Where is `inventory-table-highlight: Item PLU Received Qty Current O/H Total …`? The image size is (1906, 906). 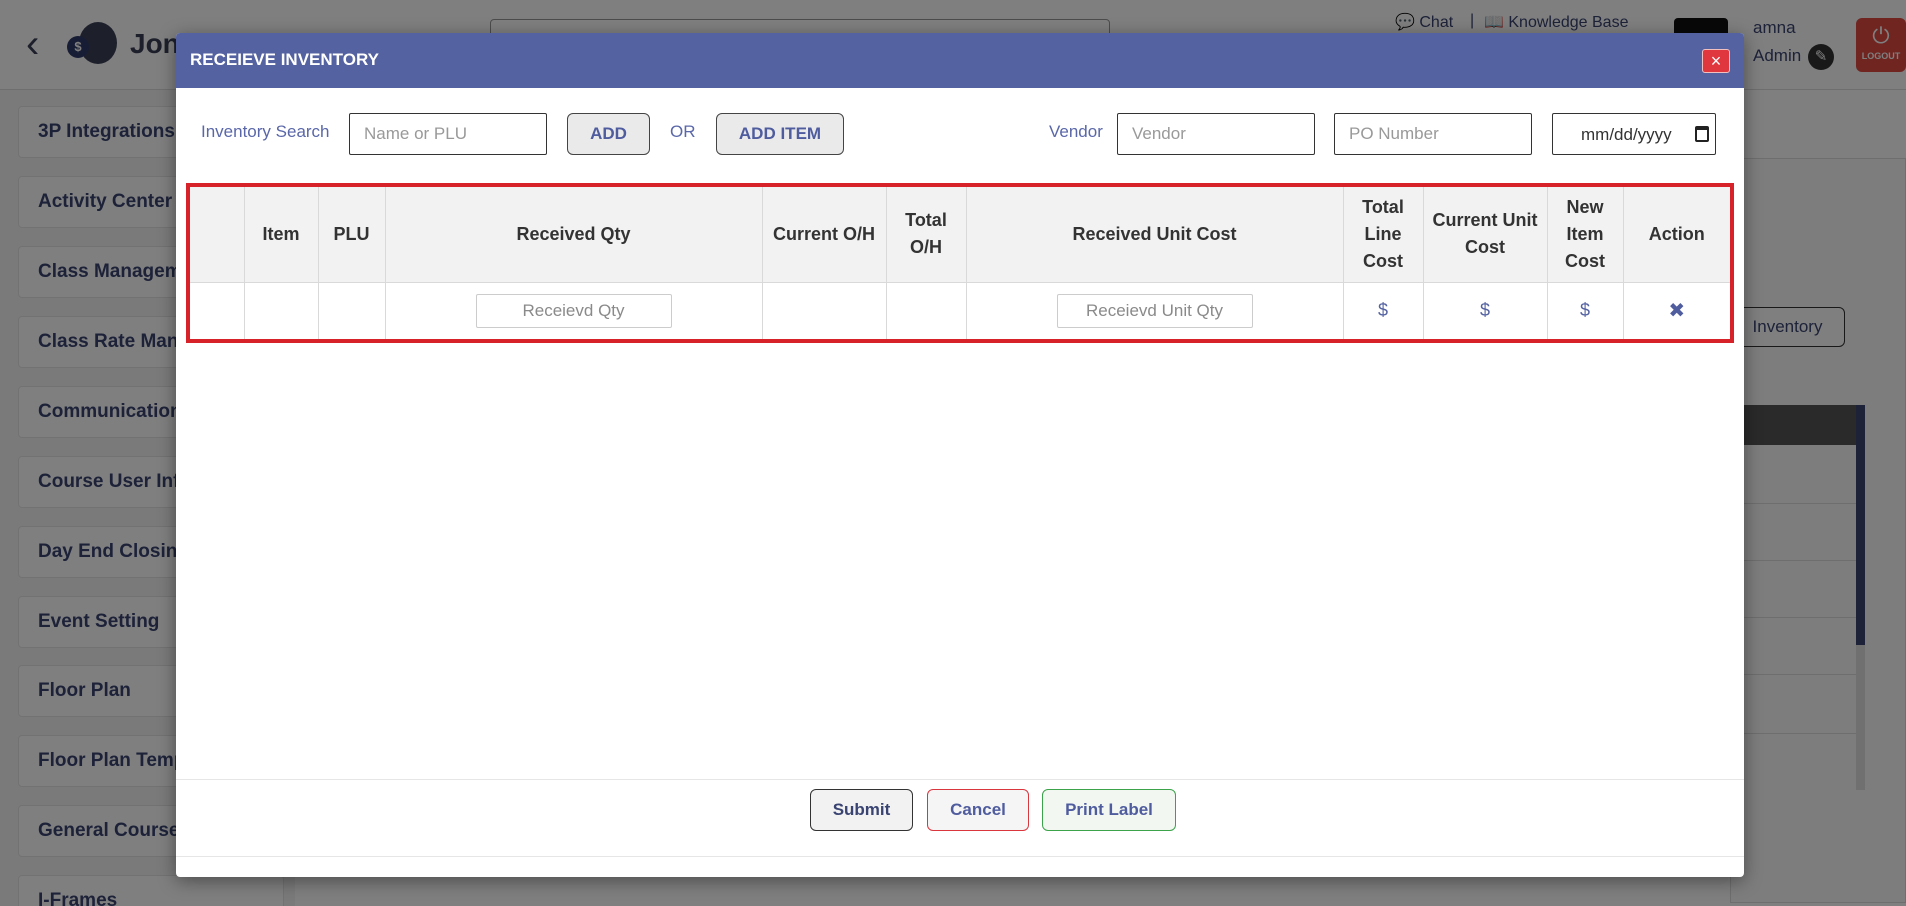
inventory-table-highlight: Item PLU Received Qty Current O/H Total … is located at coordinates (960, 263).